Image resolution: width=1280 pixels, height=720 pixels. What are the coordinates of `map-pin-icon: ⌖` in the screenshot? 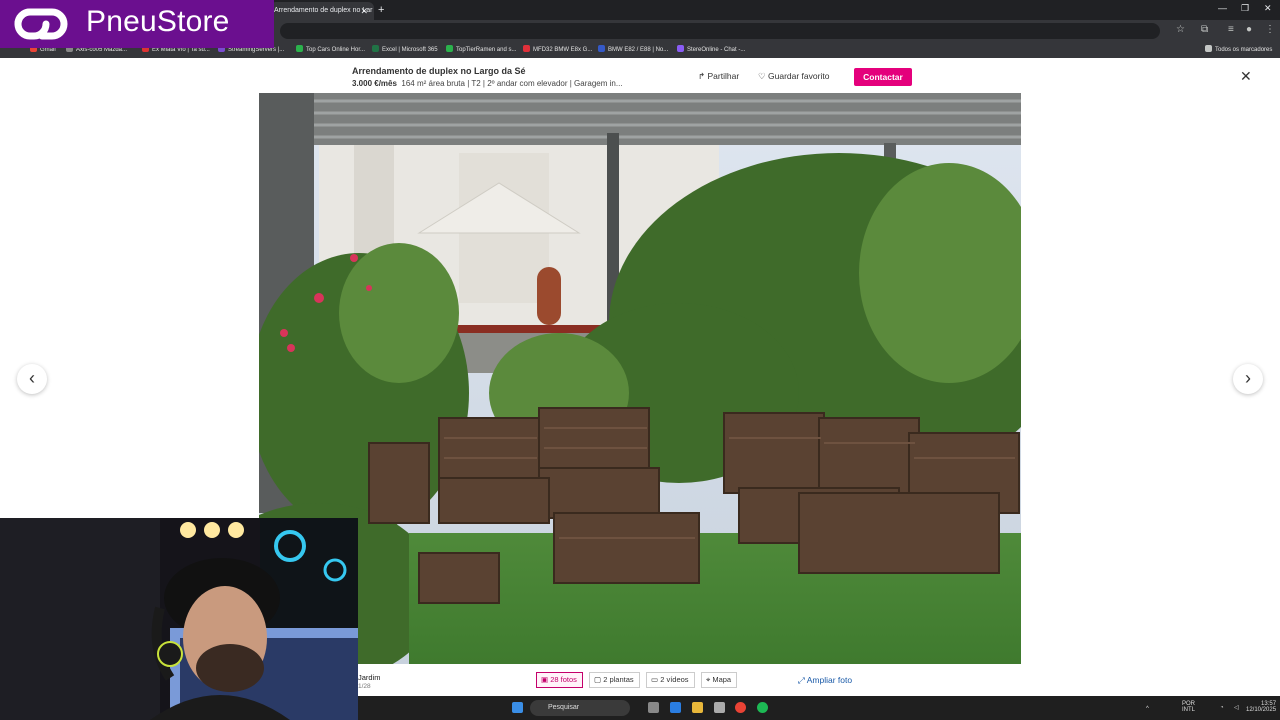 It's located at (708, 679).